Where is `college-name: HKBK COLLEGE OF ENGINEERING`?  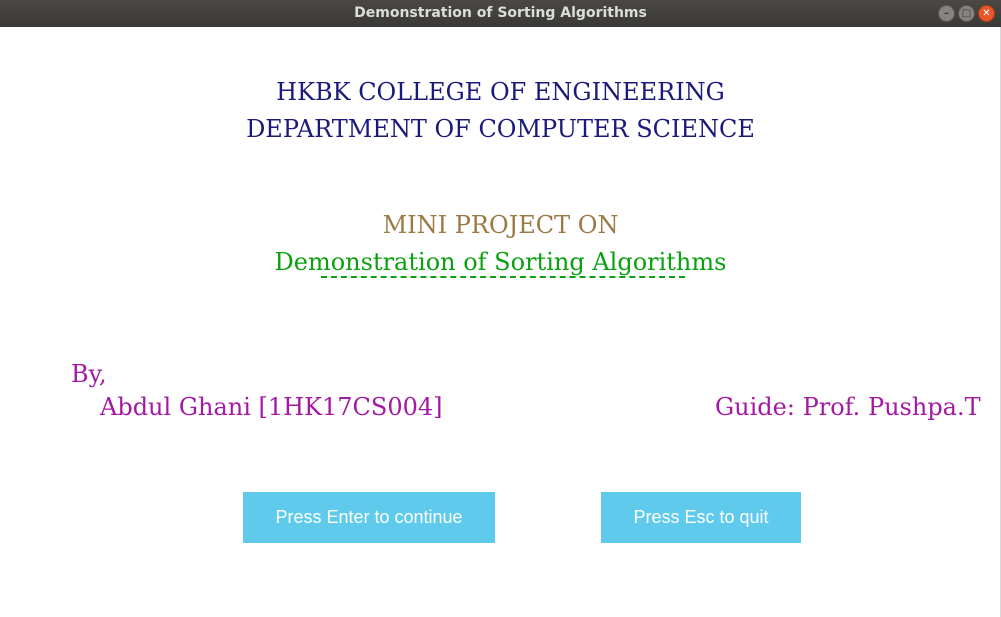
college-name: HKBK COLLEGE OF ENGINEERING is located at coordinates (500, 92).